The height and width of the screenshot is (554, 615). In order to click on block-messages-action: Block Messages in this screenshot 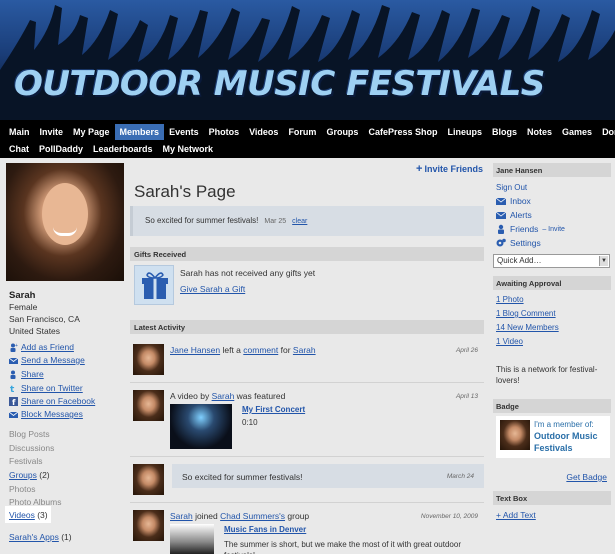, I will do `click(45, 414)`.